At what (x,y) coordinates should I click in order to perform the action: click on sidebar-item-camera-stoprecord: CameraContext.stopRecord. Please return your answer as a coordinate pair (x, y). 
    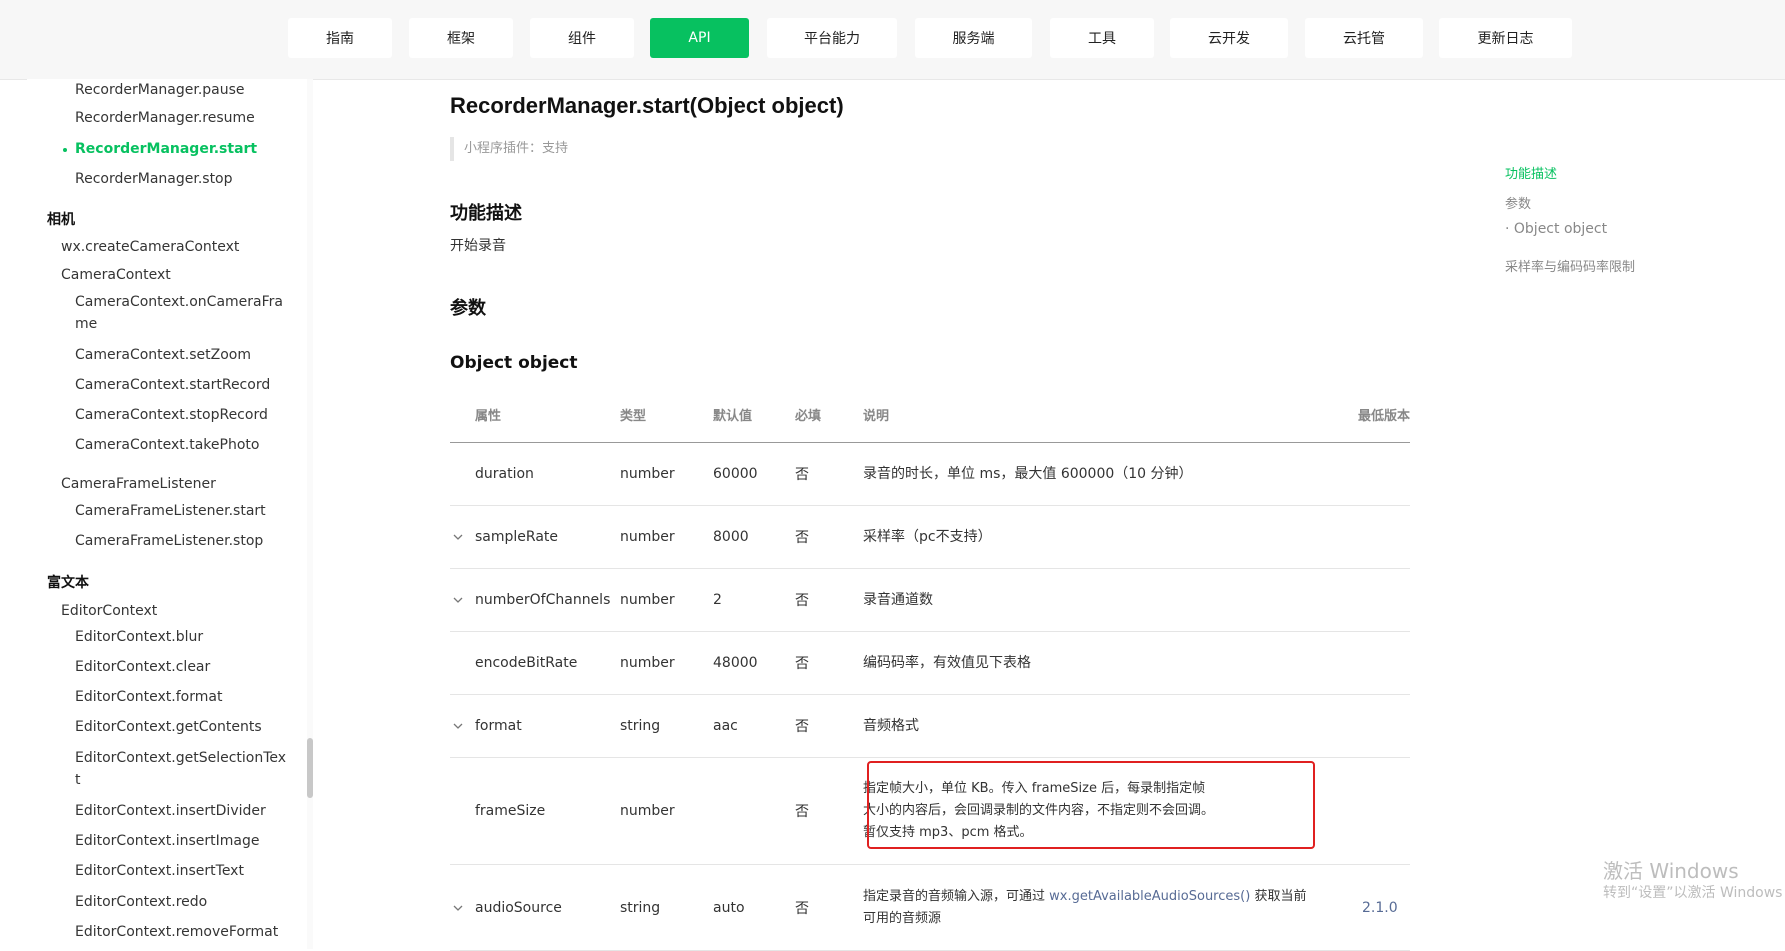
    Looking at the image, I should click on (171, 415).